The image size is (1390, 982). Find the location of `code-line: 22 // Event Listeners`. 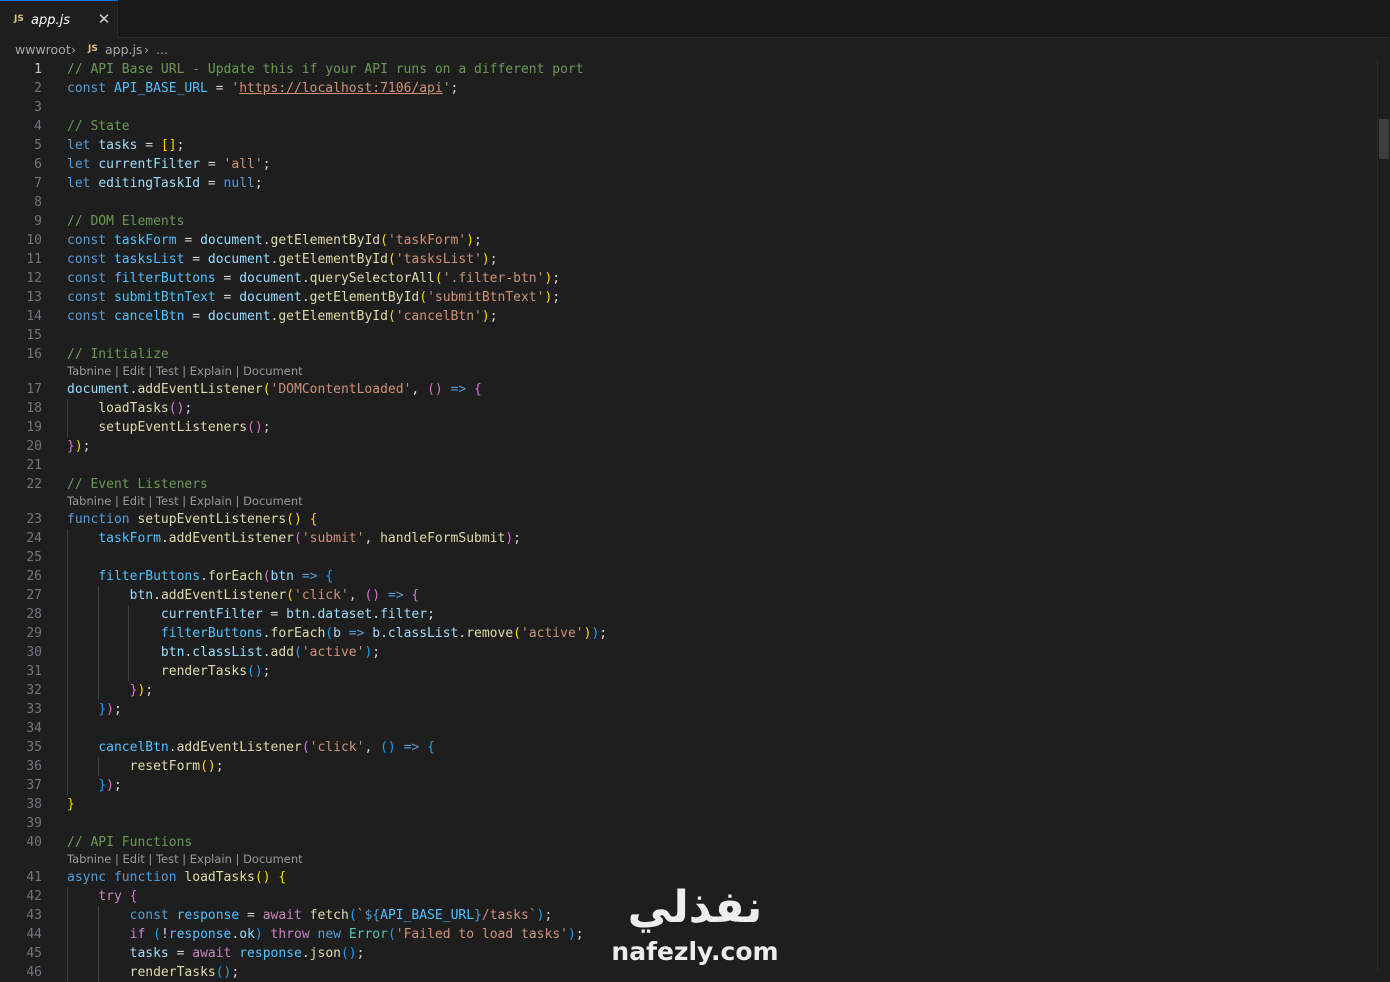

code-line: 22 // Event Listeners is located at coordinates (695, 484).